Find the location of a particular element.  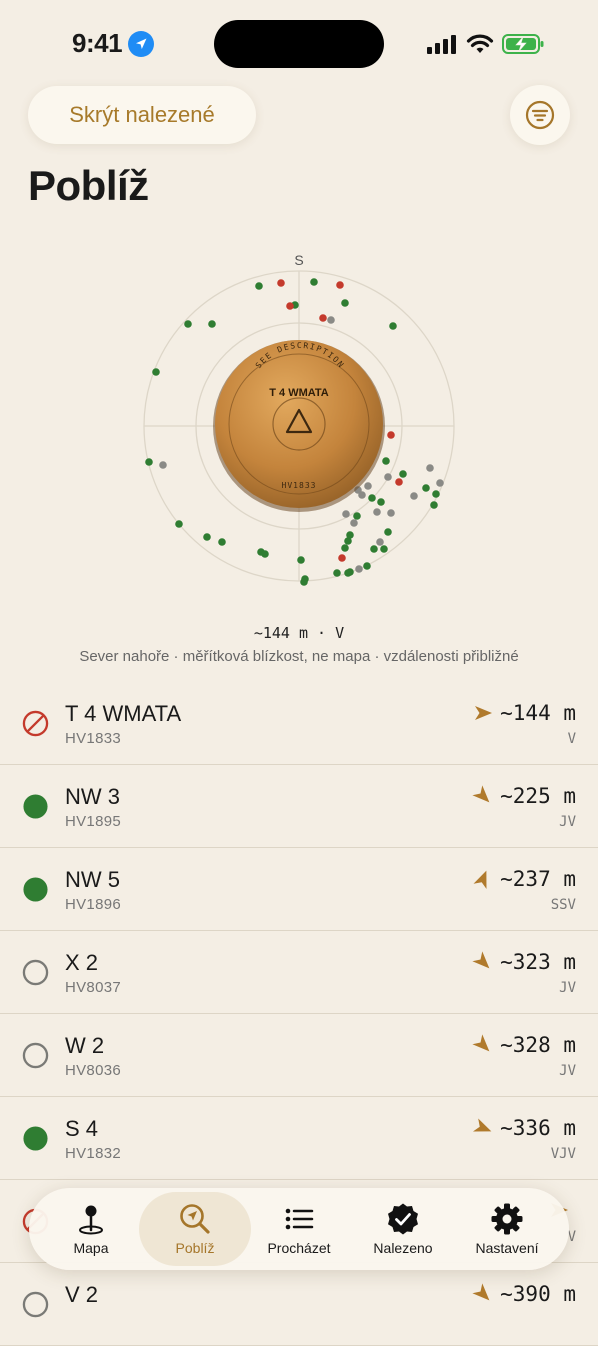

tab-prochazet: Procházet is located at coordinates (299, 1229).